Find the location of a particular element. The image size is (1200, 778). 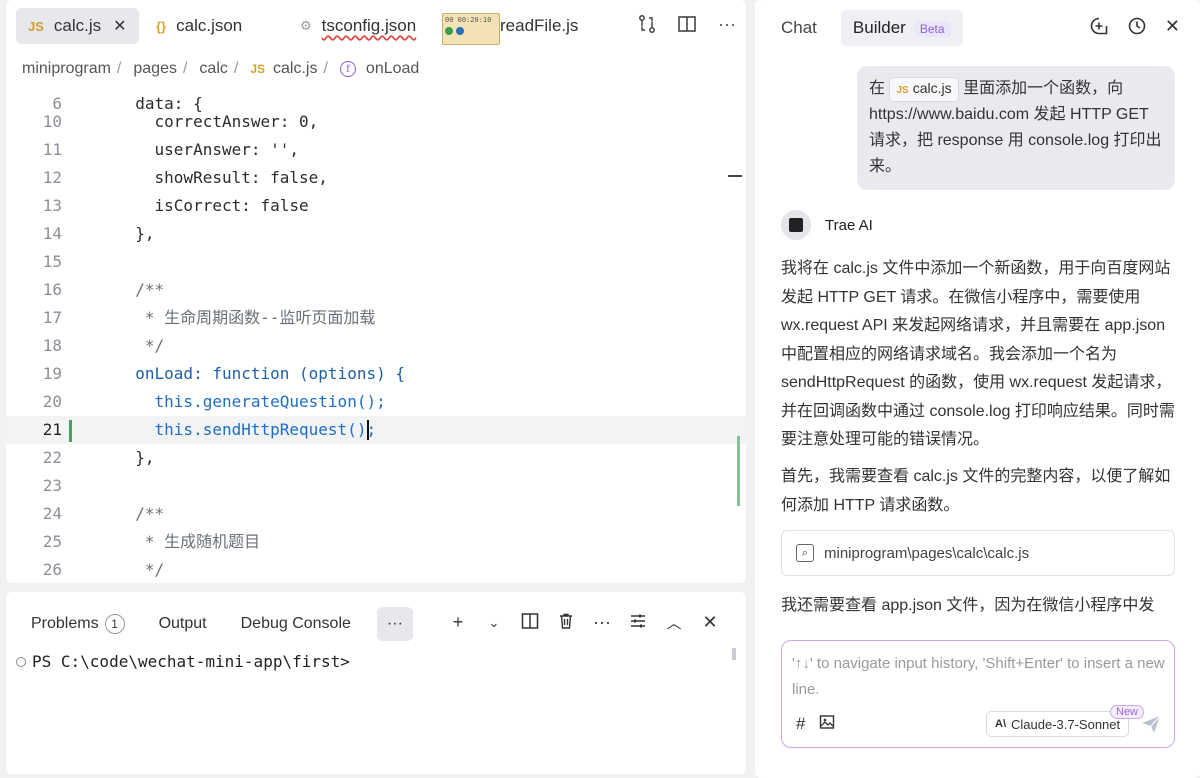

text-caret is located at coordinates (368, 430).